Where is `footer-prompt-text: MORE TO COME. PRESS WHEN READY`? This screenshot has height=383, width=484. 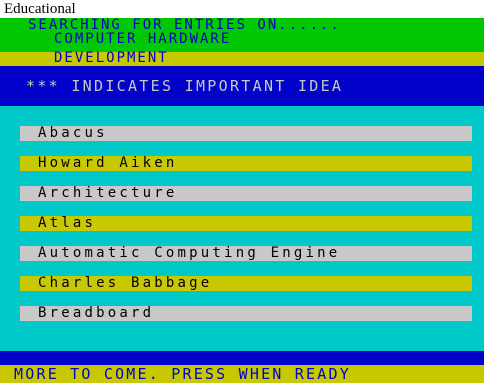
footer-prompt-text: MORE TO COME. PRESS WHEN READY is located at coordinates (182, 374).